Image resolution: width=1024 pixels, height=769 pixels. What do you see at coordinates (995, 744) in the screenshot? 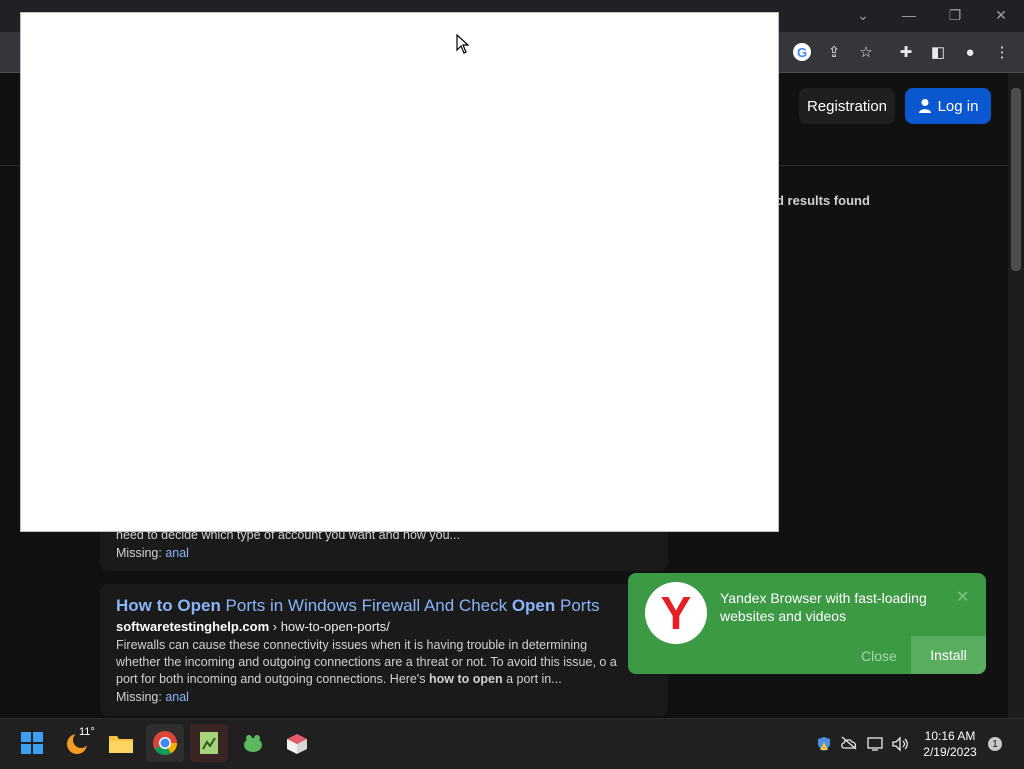
I see `notification-badge: 1` at bounding box center [995, 744].